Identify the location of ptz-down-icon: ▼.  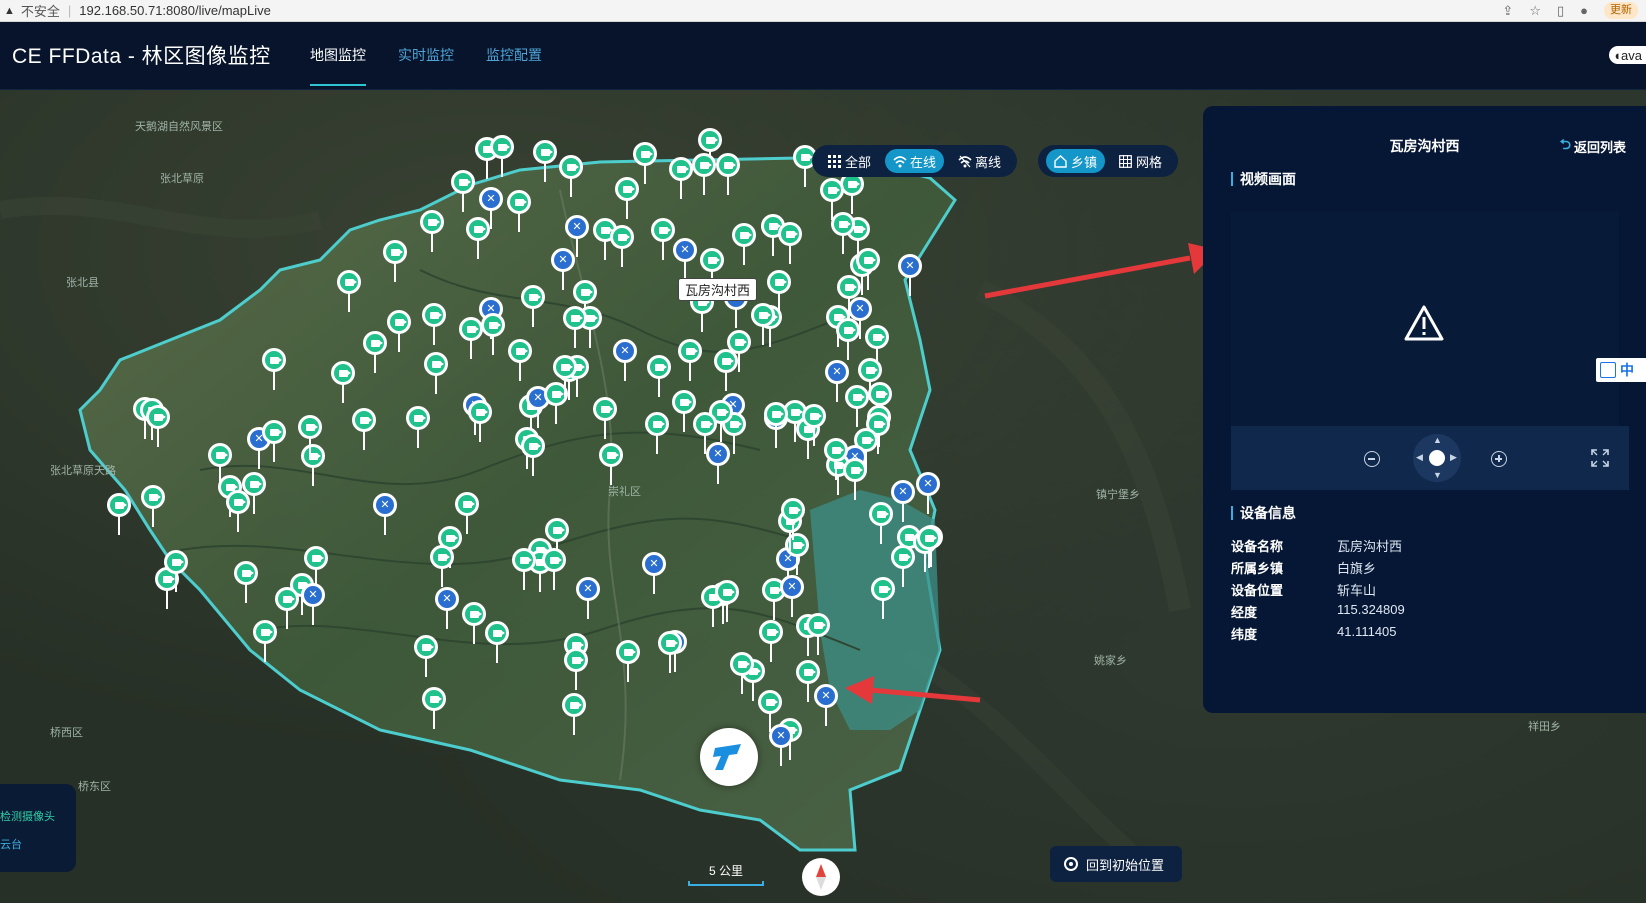
(1437, 475).